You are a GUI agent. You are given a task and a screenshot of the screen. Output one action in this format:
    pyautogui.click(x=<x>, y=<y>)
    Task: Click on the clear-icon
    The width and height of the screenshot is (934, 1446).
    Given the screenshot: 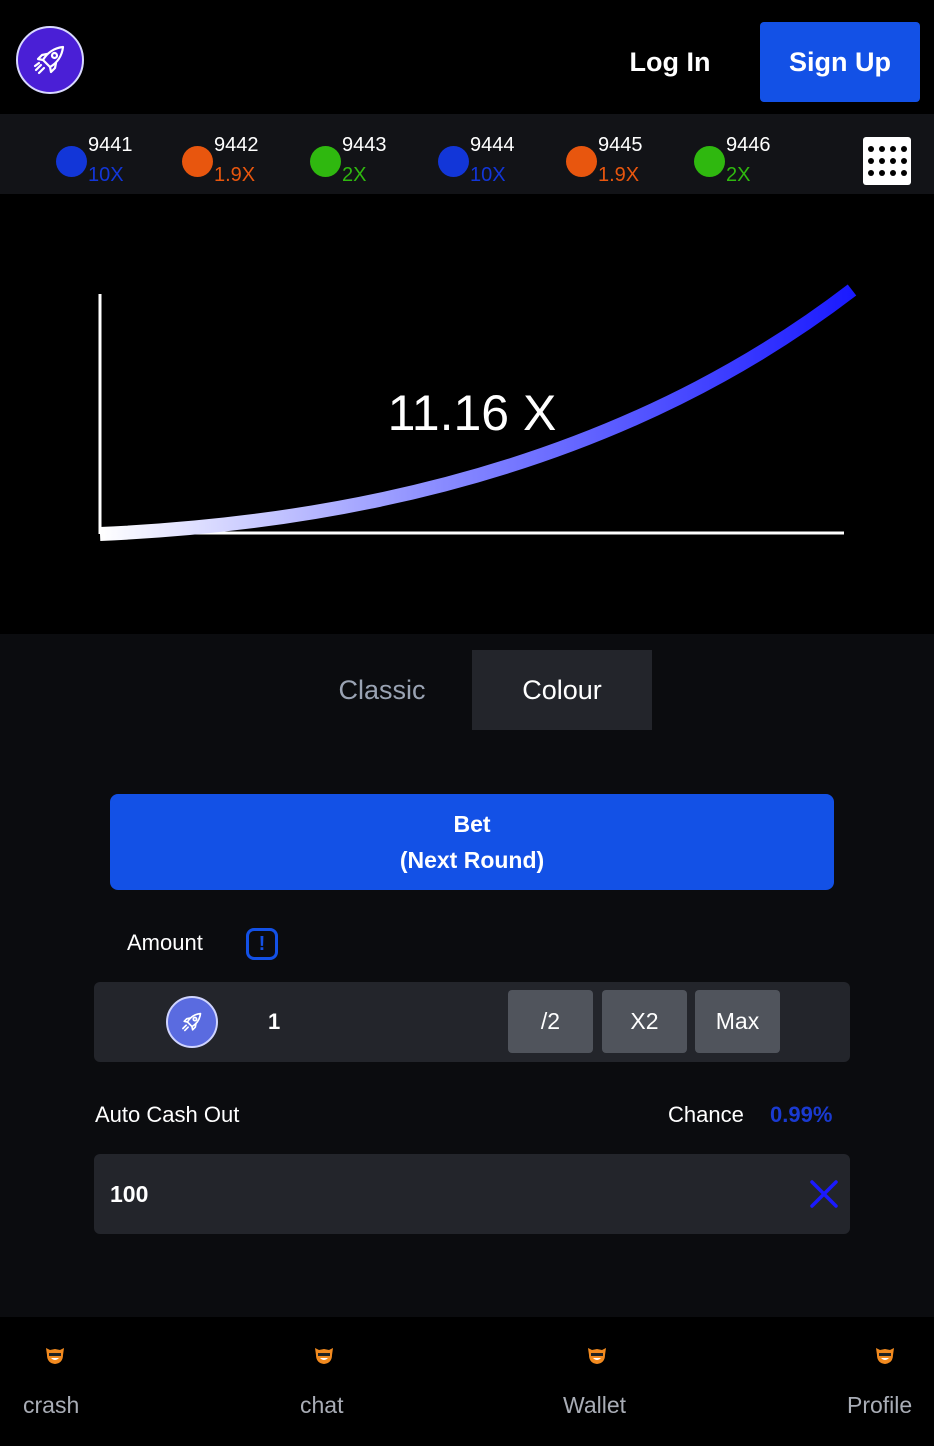 What is the action you would take?
    pyautogui.click(x=824, y=1194)
    